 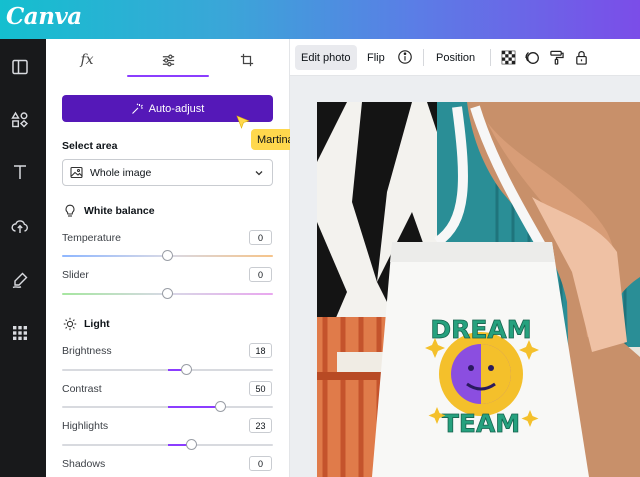 I want to click on select-area-value: Whole image, so click(x=121, y=172).